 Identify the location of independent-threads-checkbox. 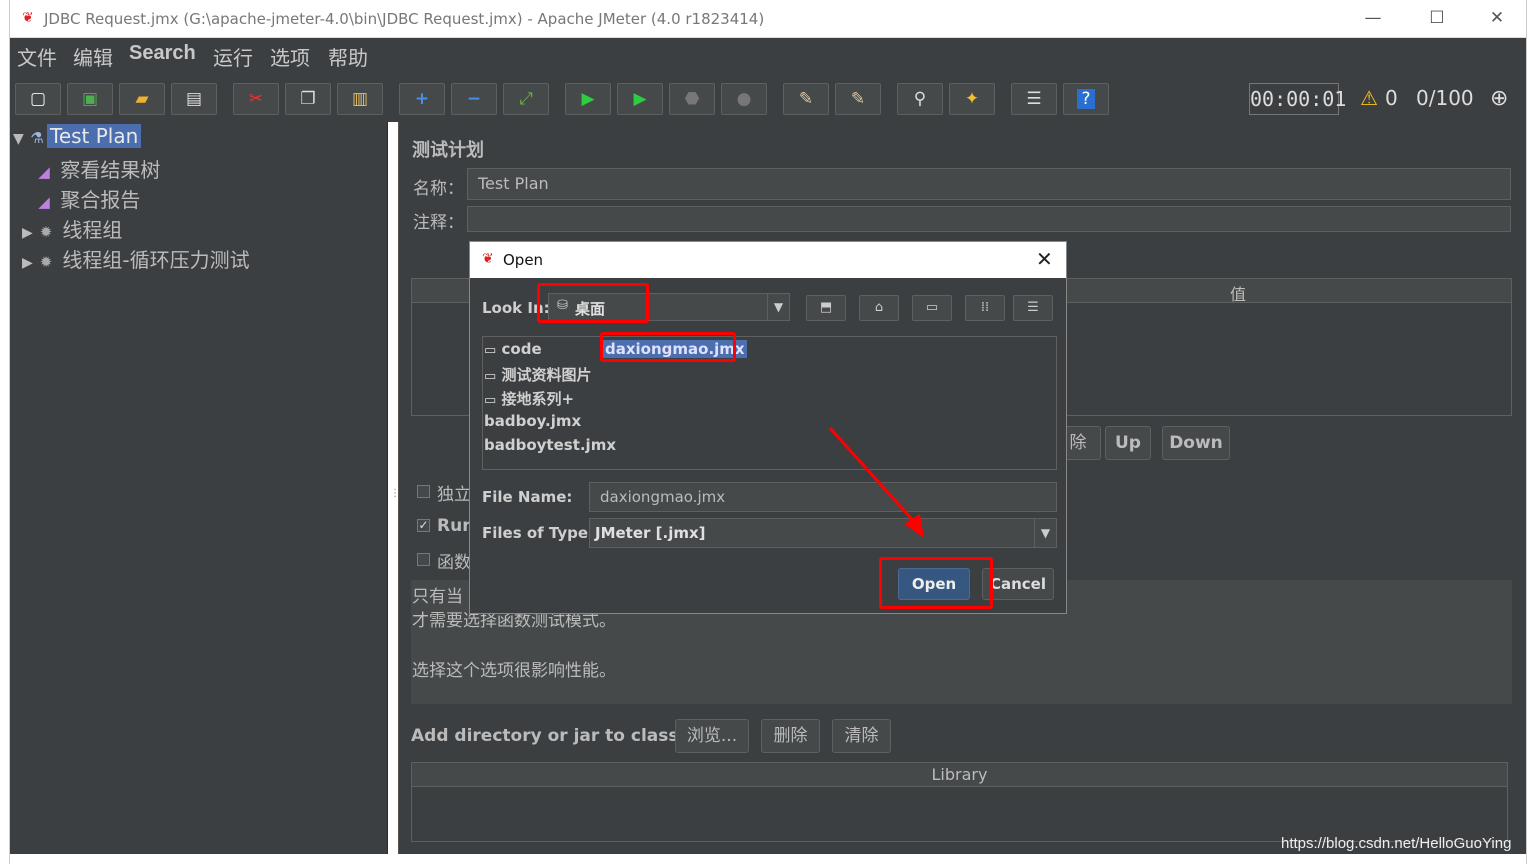
(423, 491).